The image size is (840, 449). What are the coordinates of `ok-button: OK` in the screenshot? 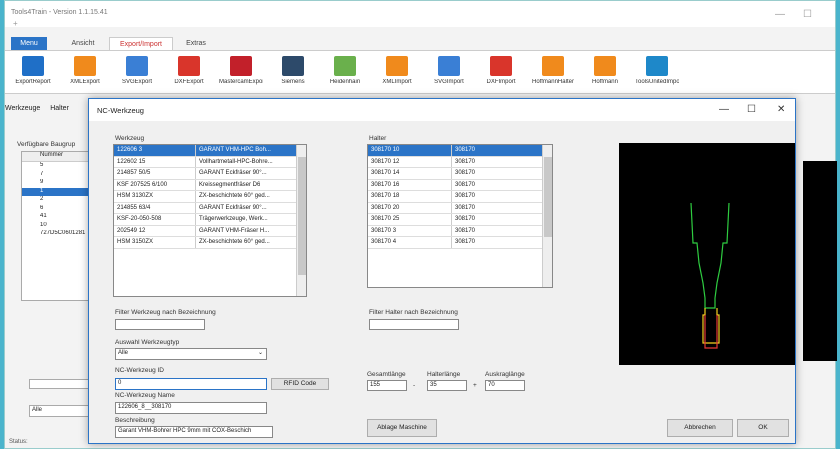 It's located at (763, 428).